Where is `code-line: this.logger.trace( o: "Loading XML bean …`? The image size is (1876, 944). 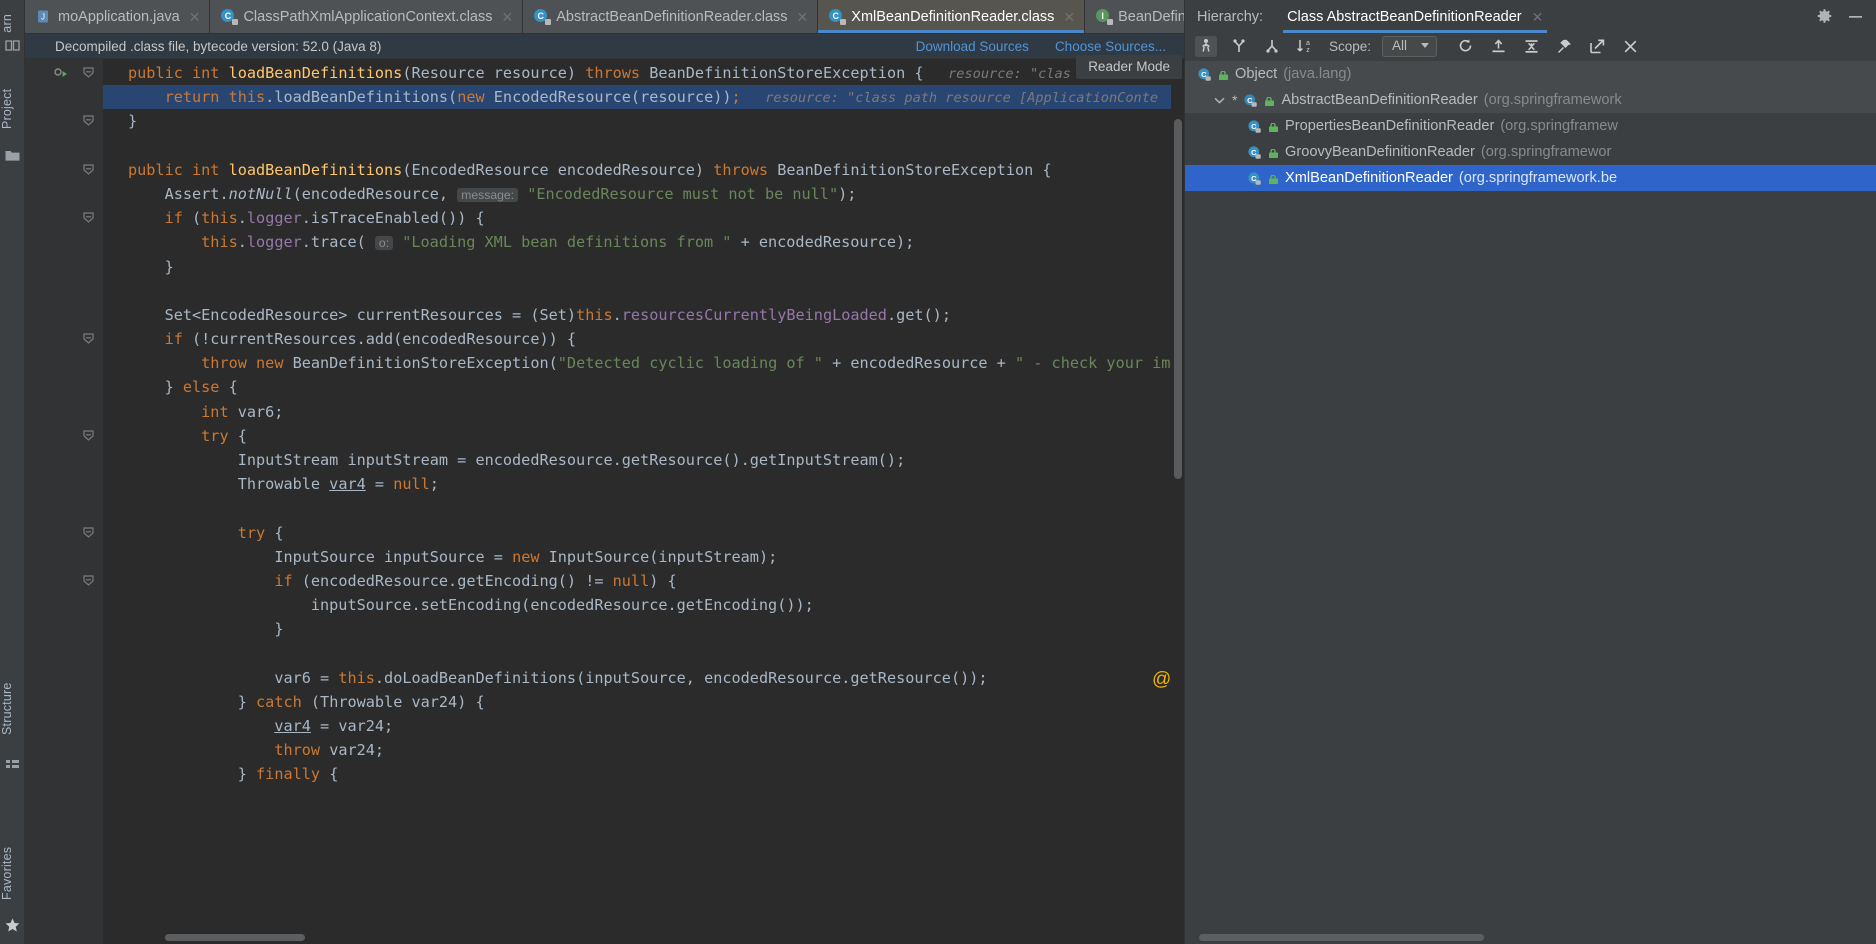
code-line: this.logger.trace( o: "Loading XML bean … is located at coordinates (643, 242).